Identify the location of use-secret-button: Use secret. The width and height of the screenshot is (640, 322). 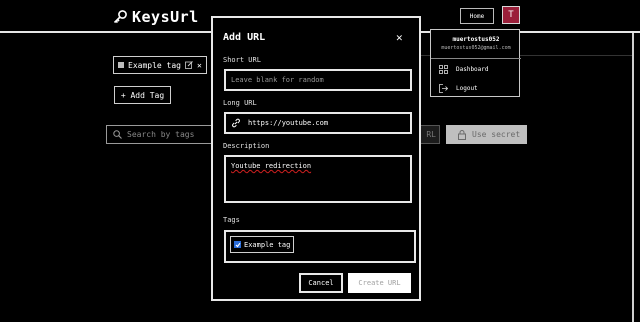
(486, 134).